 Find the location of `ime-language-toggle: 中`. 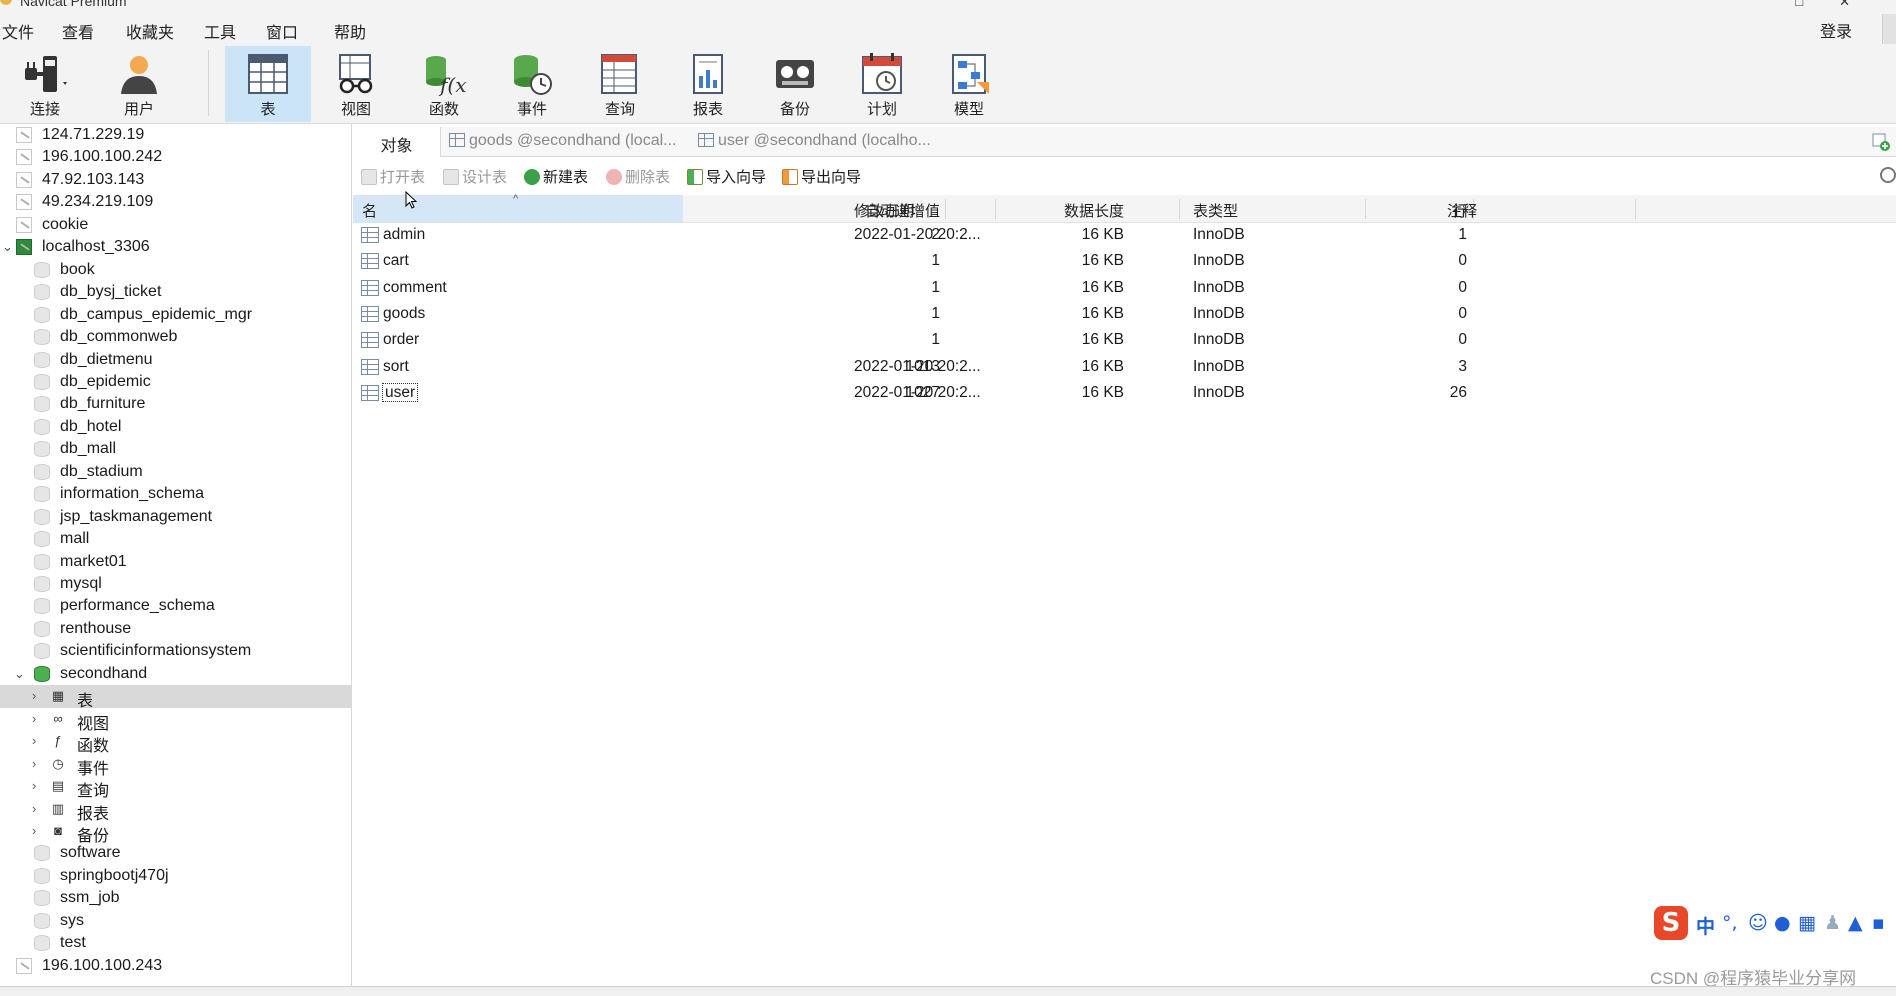

ime-language-toggle: 中 is located at coordinates (1705, 925).